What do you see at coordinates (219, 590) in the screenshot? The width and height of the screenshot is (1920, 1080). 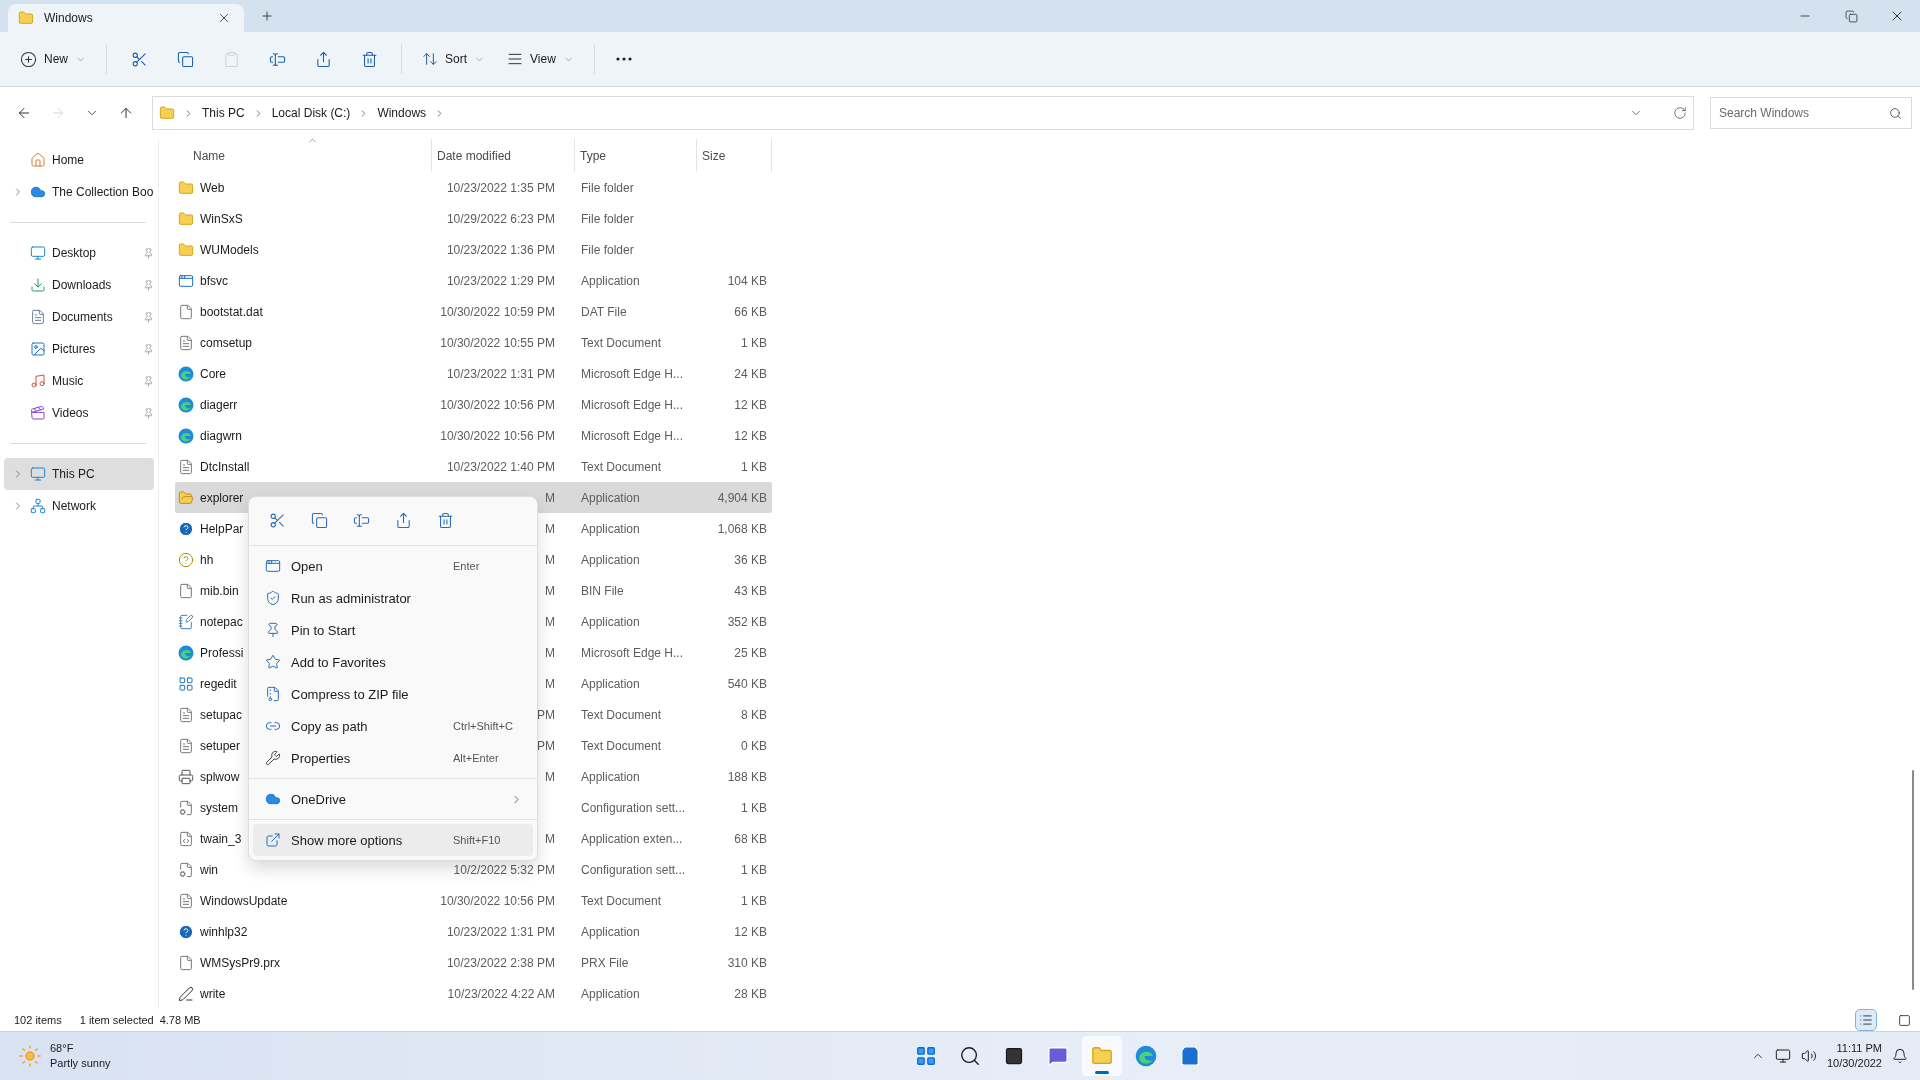 I see `file-name: mib.bin` at bounding box center [219, 590].